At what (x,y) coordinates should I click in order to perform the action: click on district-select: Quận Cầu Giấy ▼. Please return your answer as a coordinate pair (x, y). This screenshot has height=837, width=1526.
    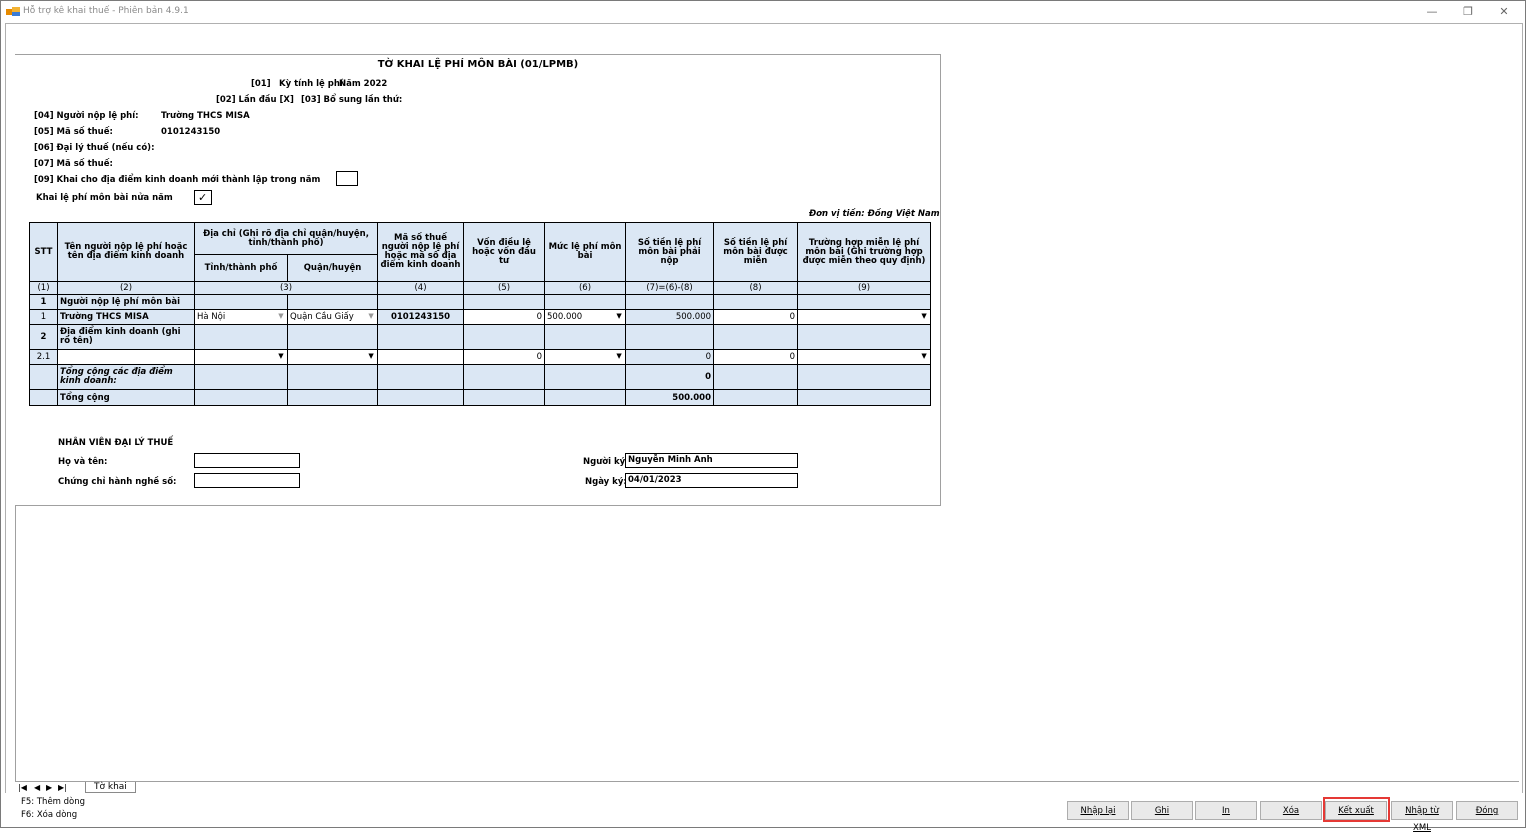
    Looking at the image, I should click on (332, 317).